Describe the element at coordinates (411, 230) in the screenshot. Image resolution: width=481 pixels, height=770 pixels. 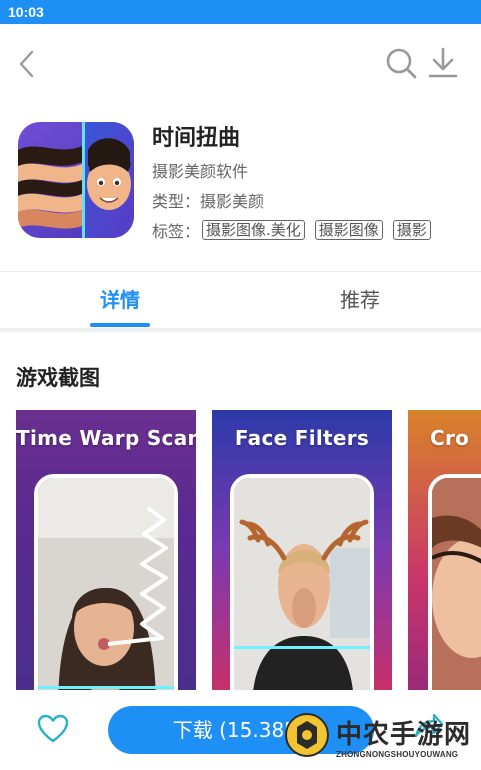
I see `tag: 摄影` at that location.